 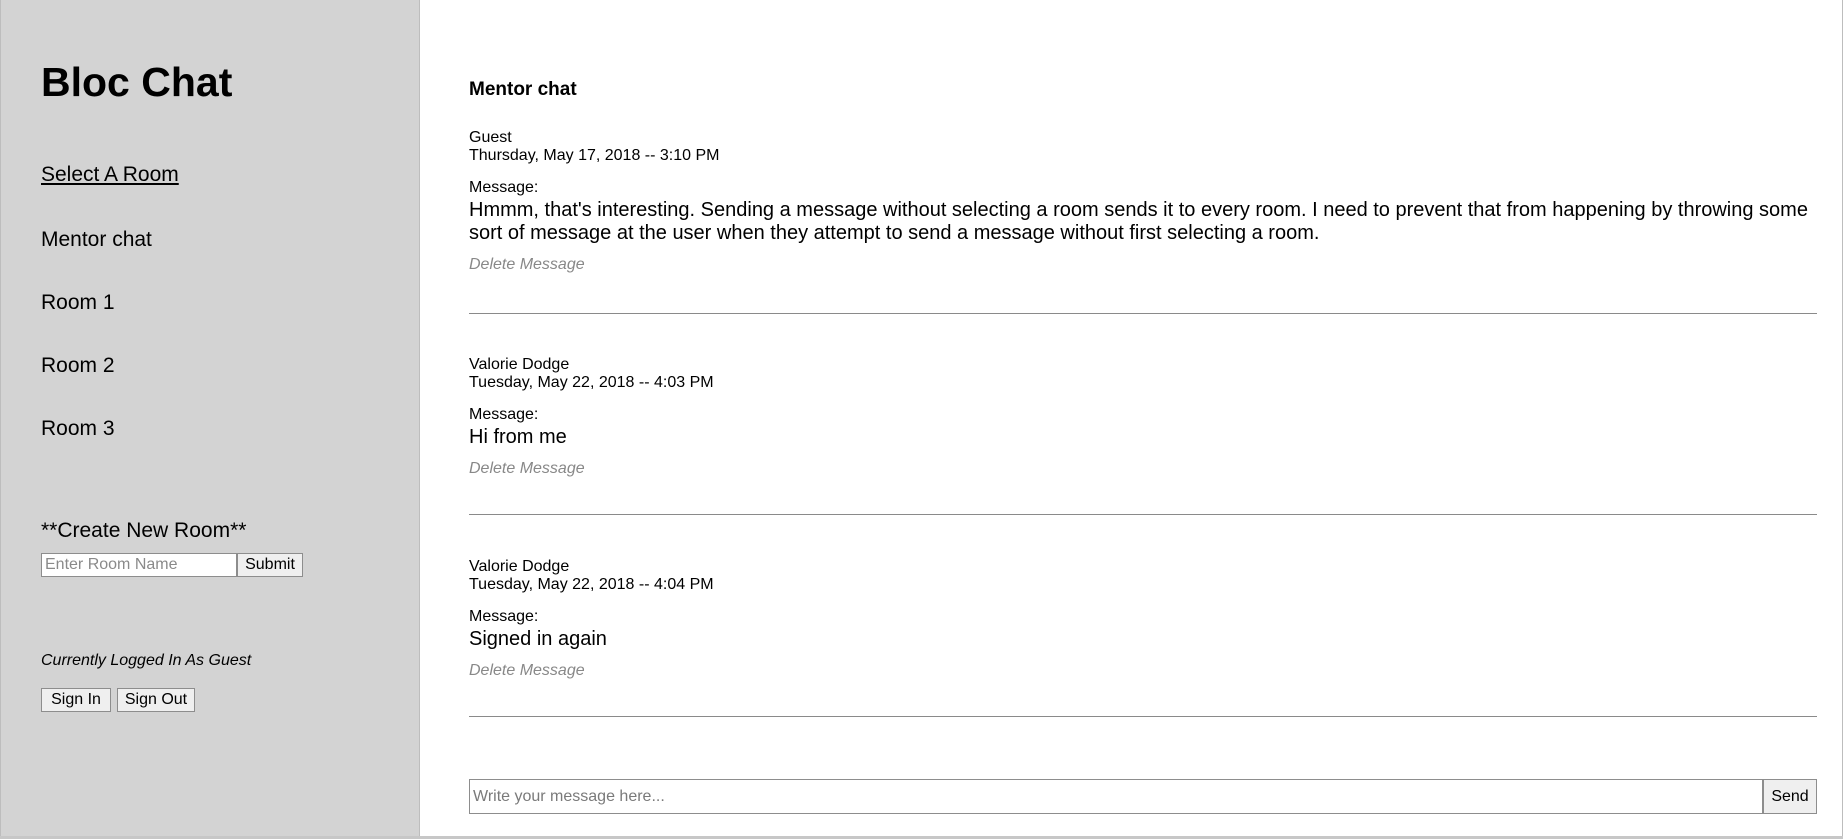 I want to click on room-item-room-1: Room 1, so click(x=78, y=303).